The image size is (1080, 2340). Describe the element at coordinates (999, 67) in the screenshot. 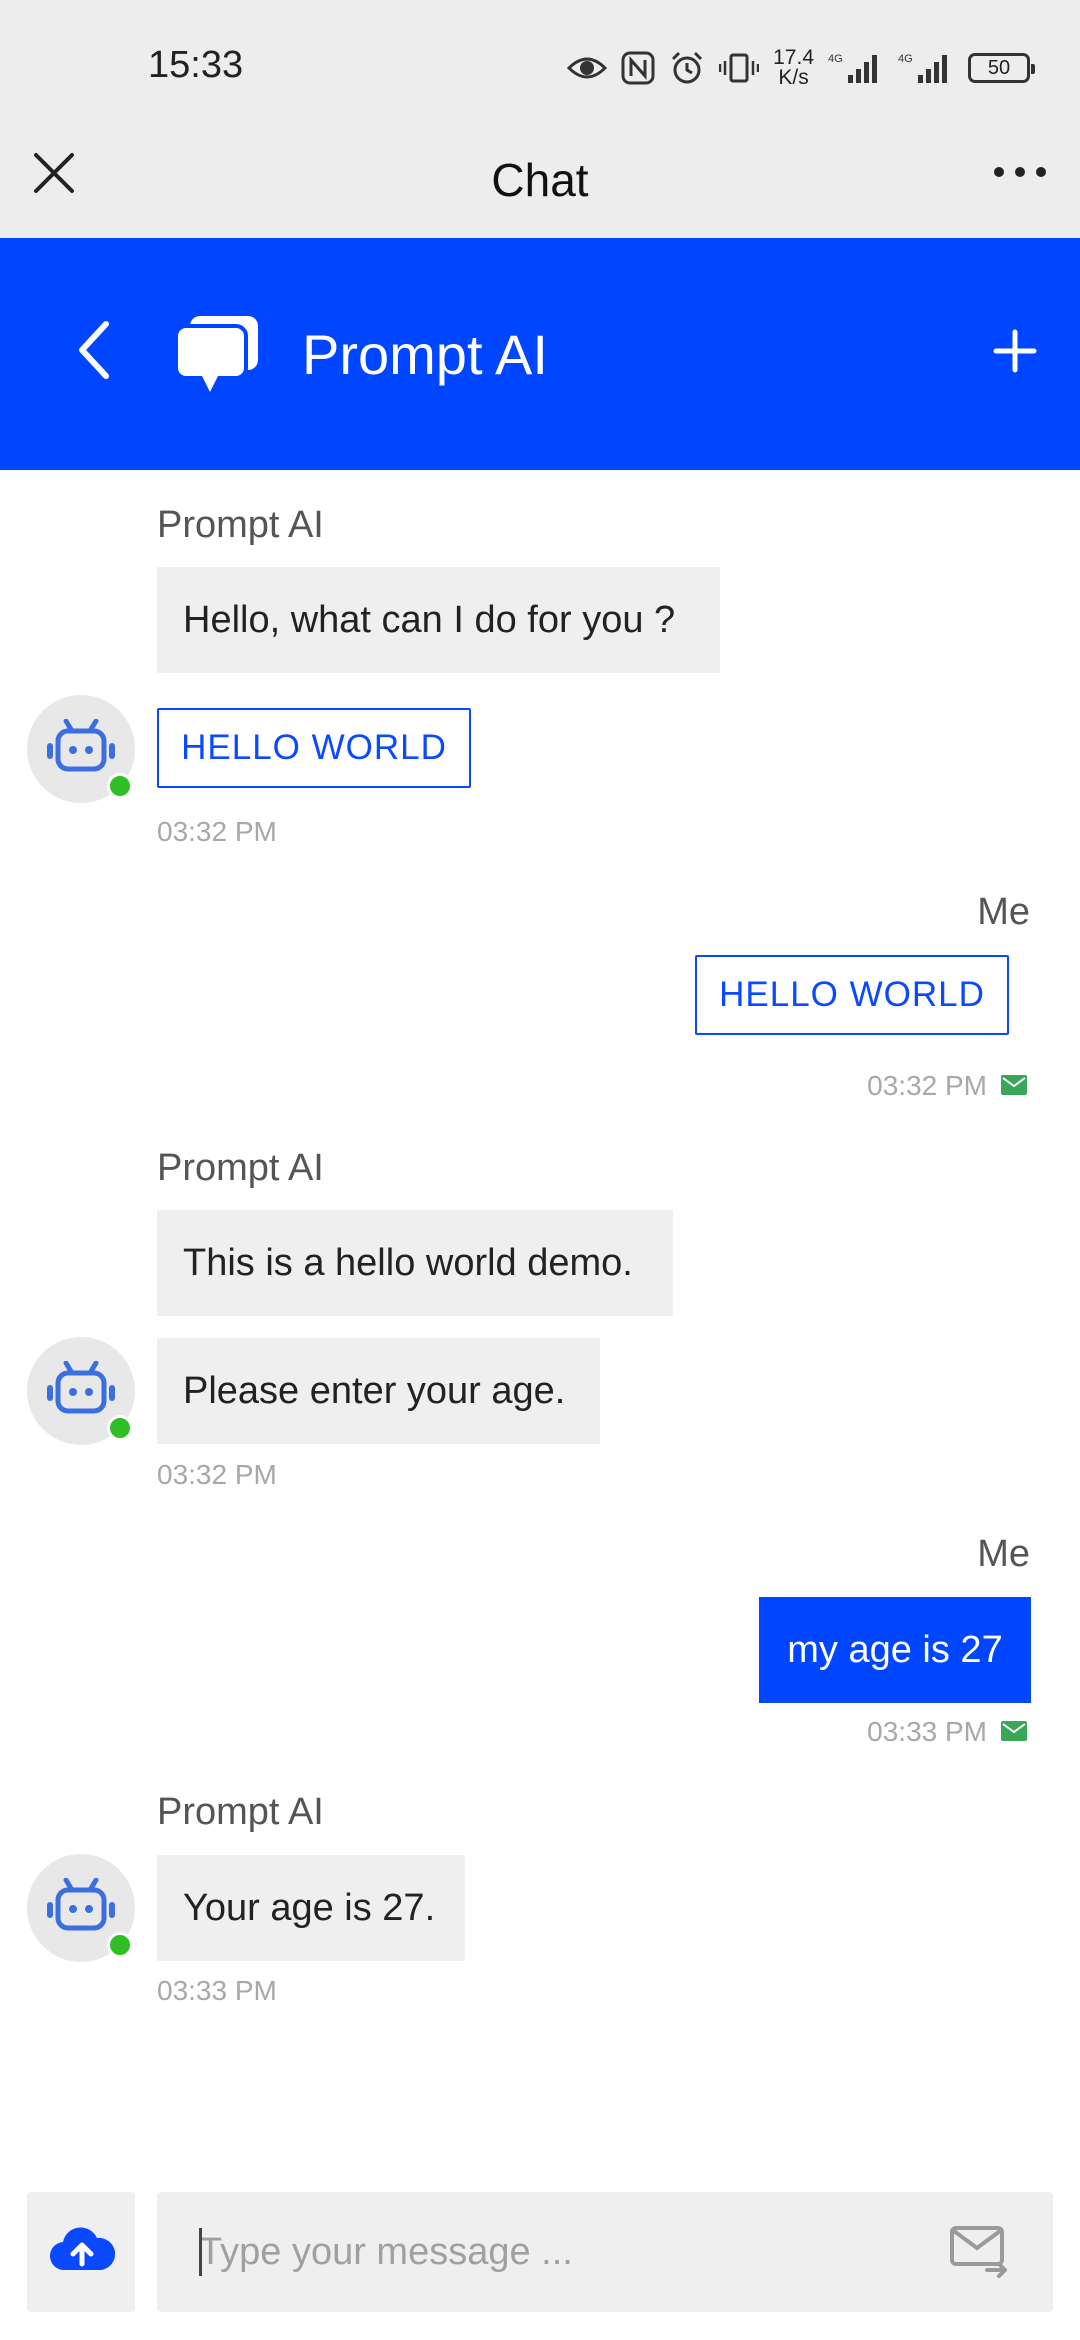

I see `battery-level: 50` at that location.